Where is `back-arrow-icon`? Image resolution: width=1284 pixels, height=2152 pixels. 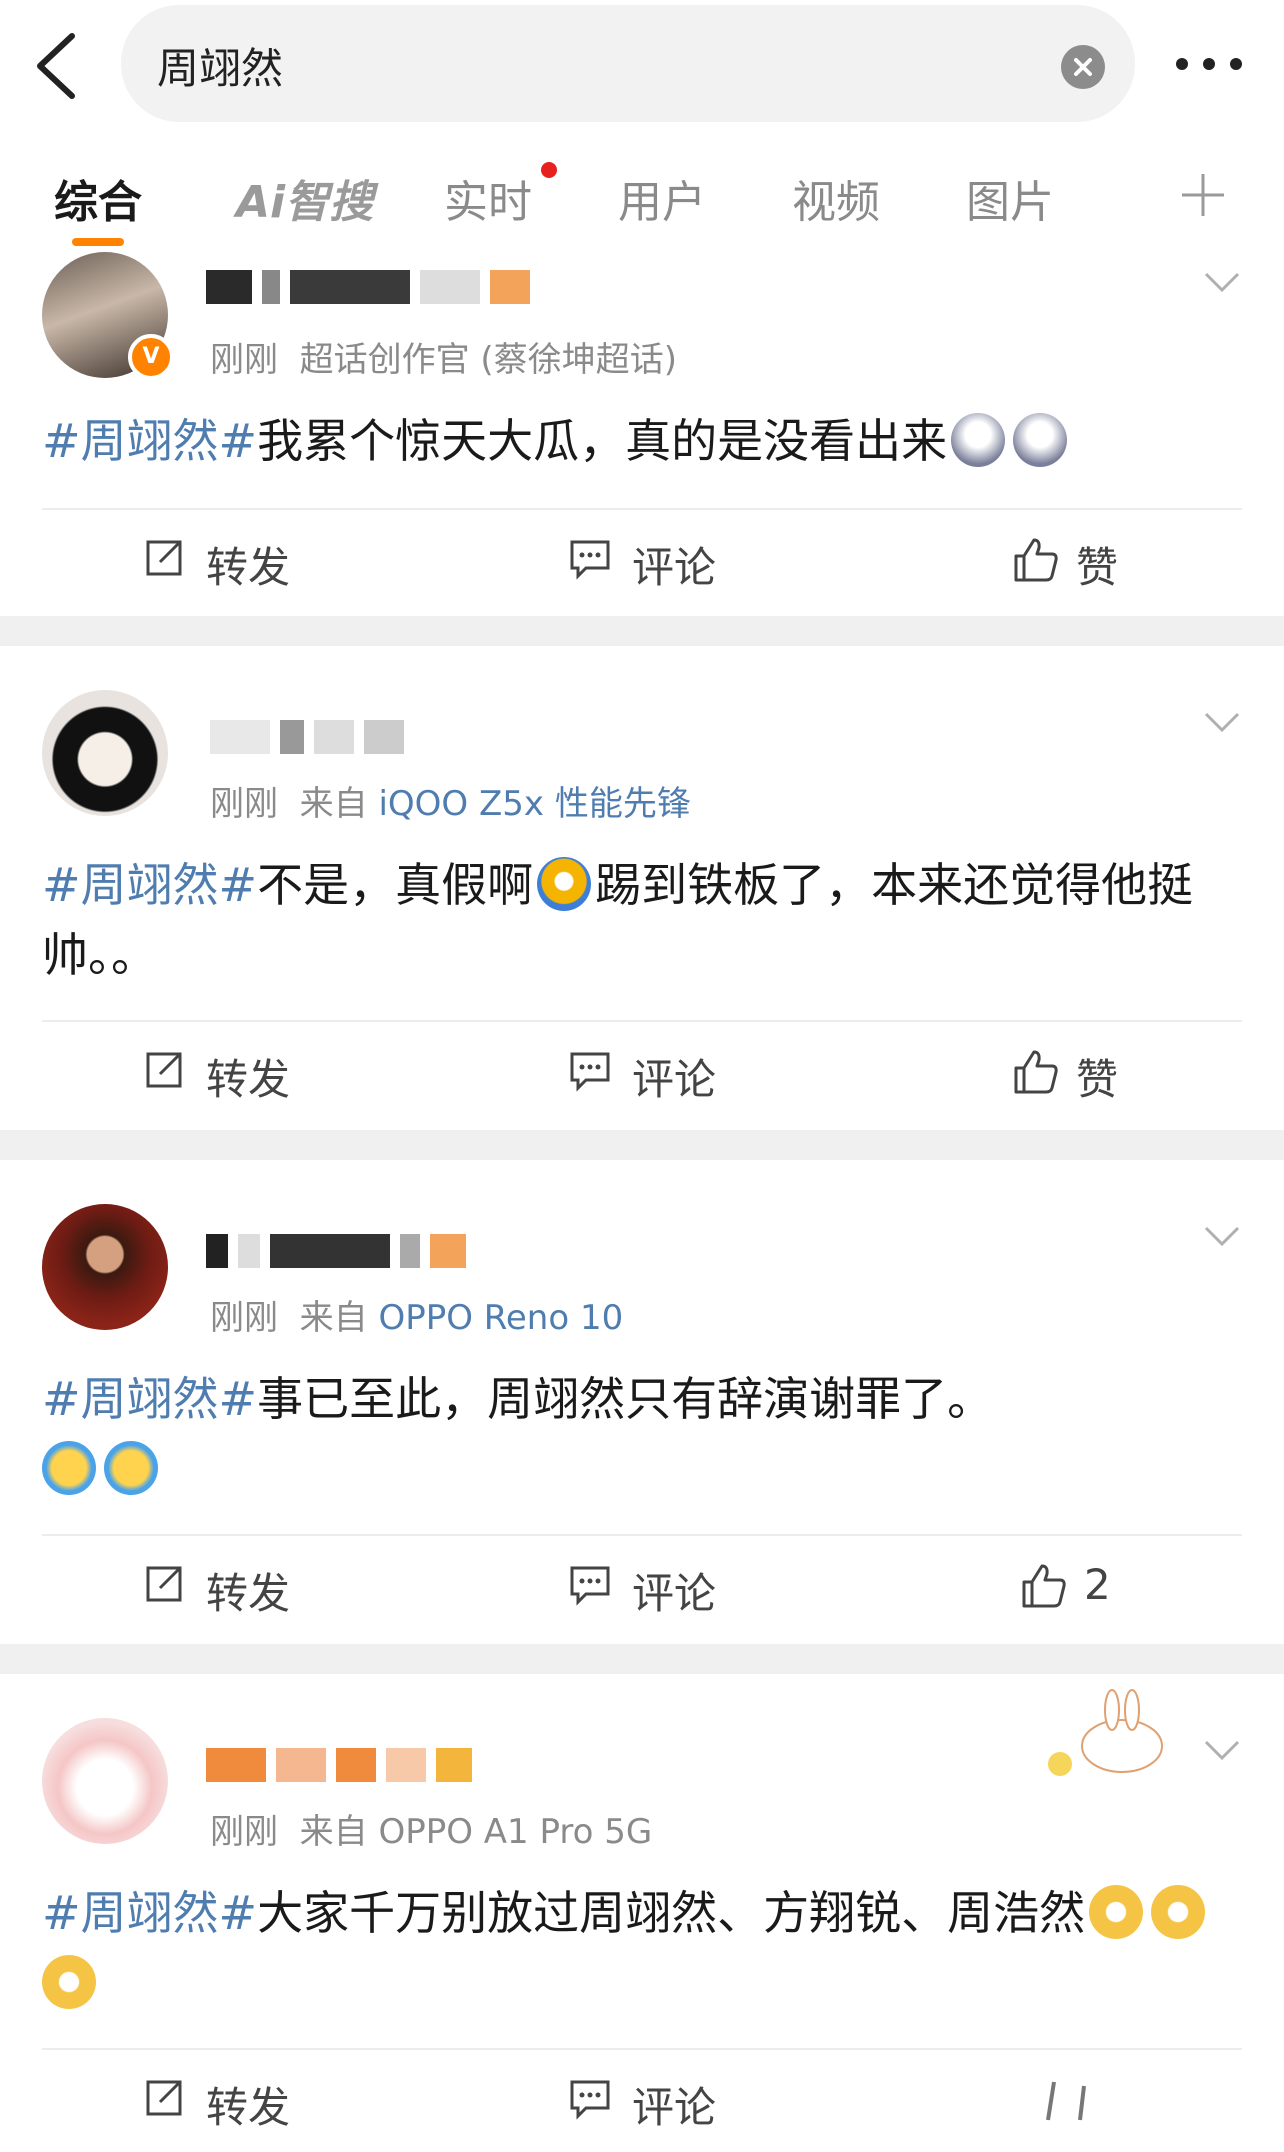
back-arrow-icon is located at coordinates (56, 66).